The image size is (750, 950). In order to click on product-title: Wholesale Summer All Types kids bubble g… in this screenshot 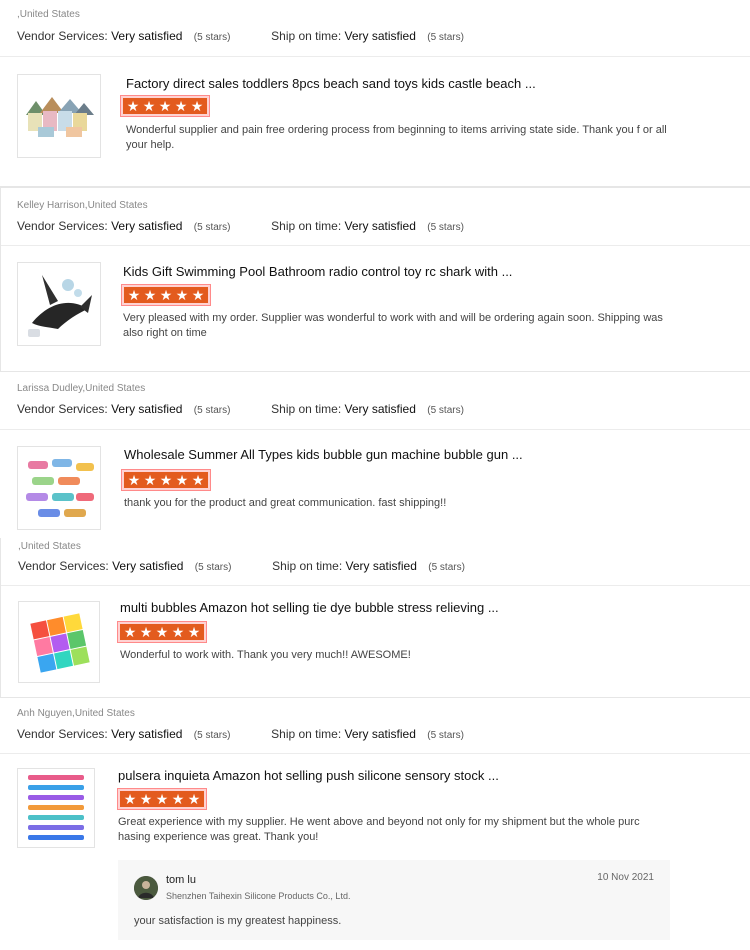, I will do `click(323, 454)`.